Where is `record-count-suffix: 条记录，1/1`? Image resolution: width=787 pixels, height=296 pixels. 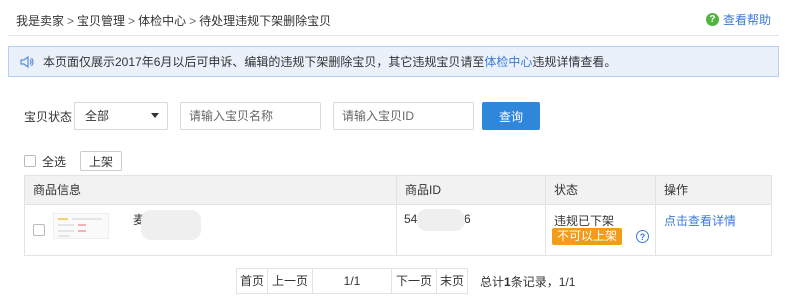 record-count-suffix: 条记录，1/1 is located at coordinates (543, 281).